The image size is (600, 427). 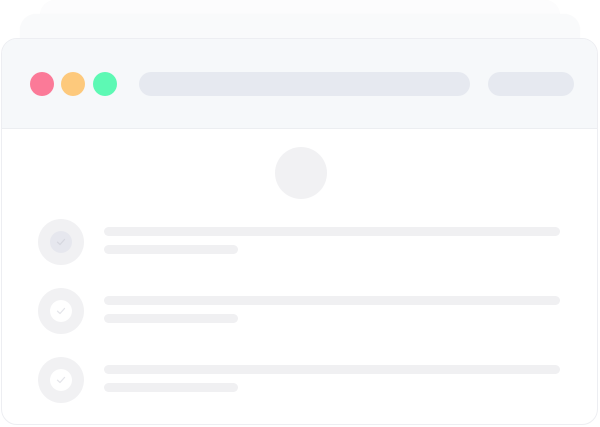 What do you see at coordinates (105, 84) in the screenshot?
I see `maximize-button` at bounding box center [105, 84].